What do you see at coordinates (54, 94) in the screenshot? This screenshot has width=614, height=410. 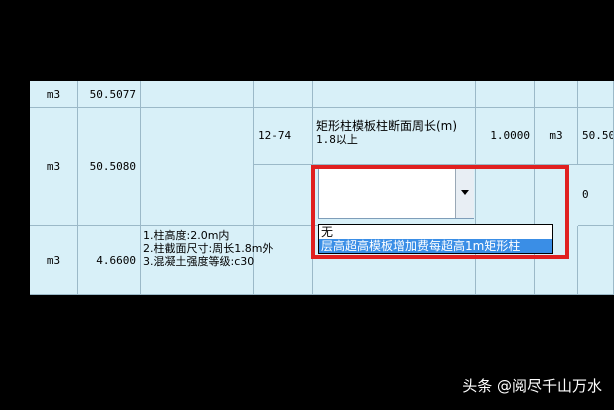 I see `cell-unit-row1: m3` at bounding box center [54, 94].